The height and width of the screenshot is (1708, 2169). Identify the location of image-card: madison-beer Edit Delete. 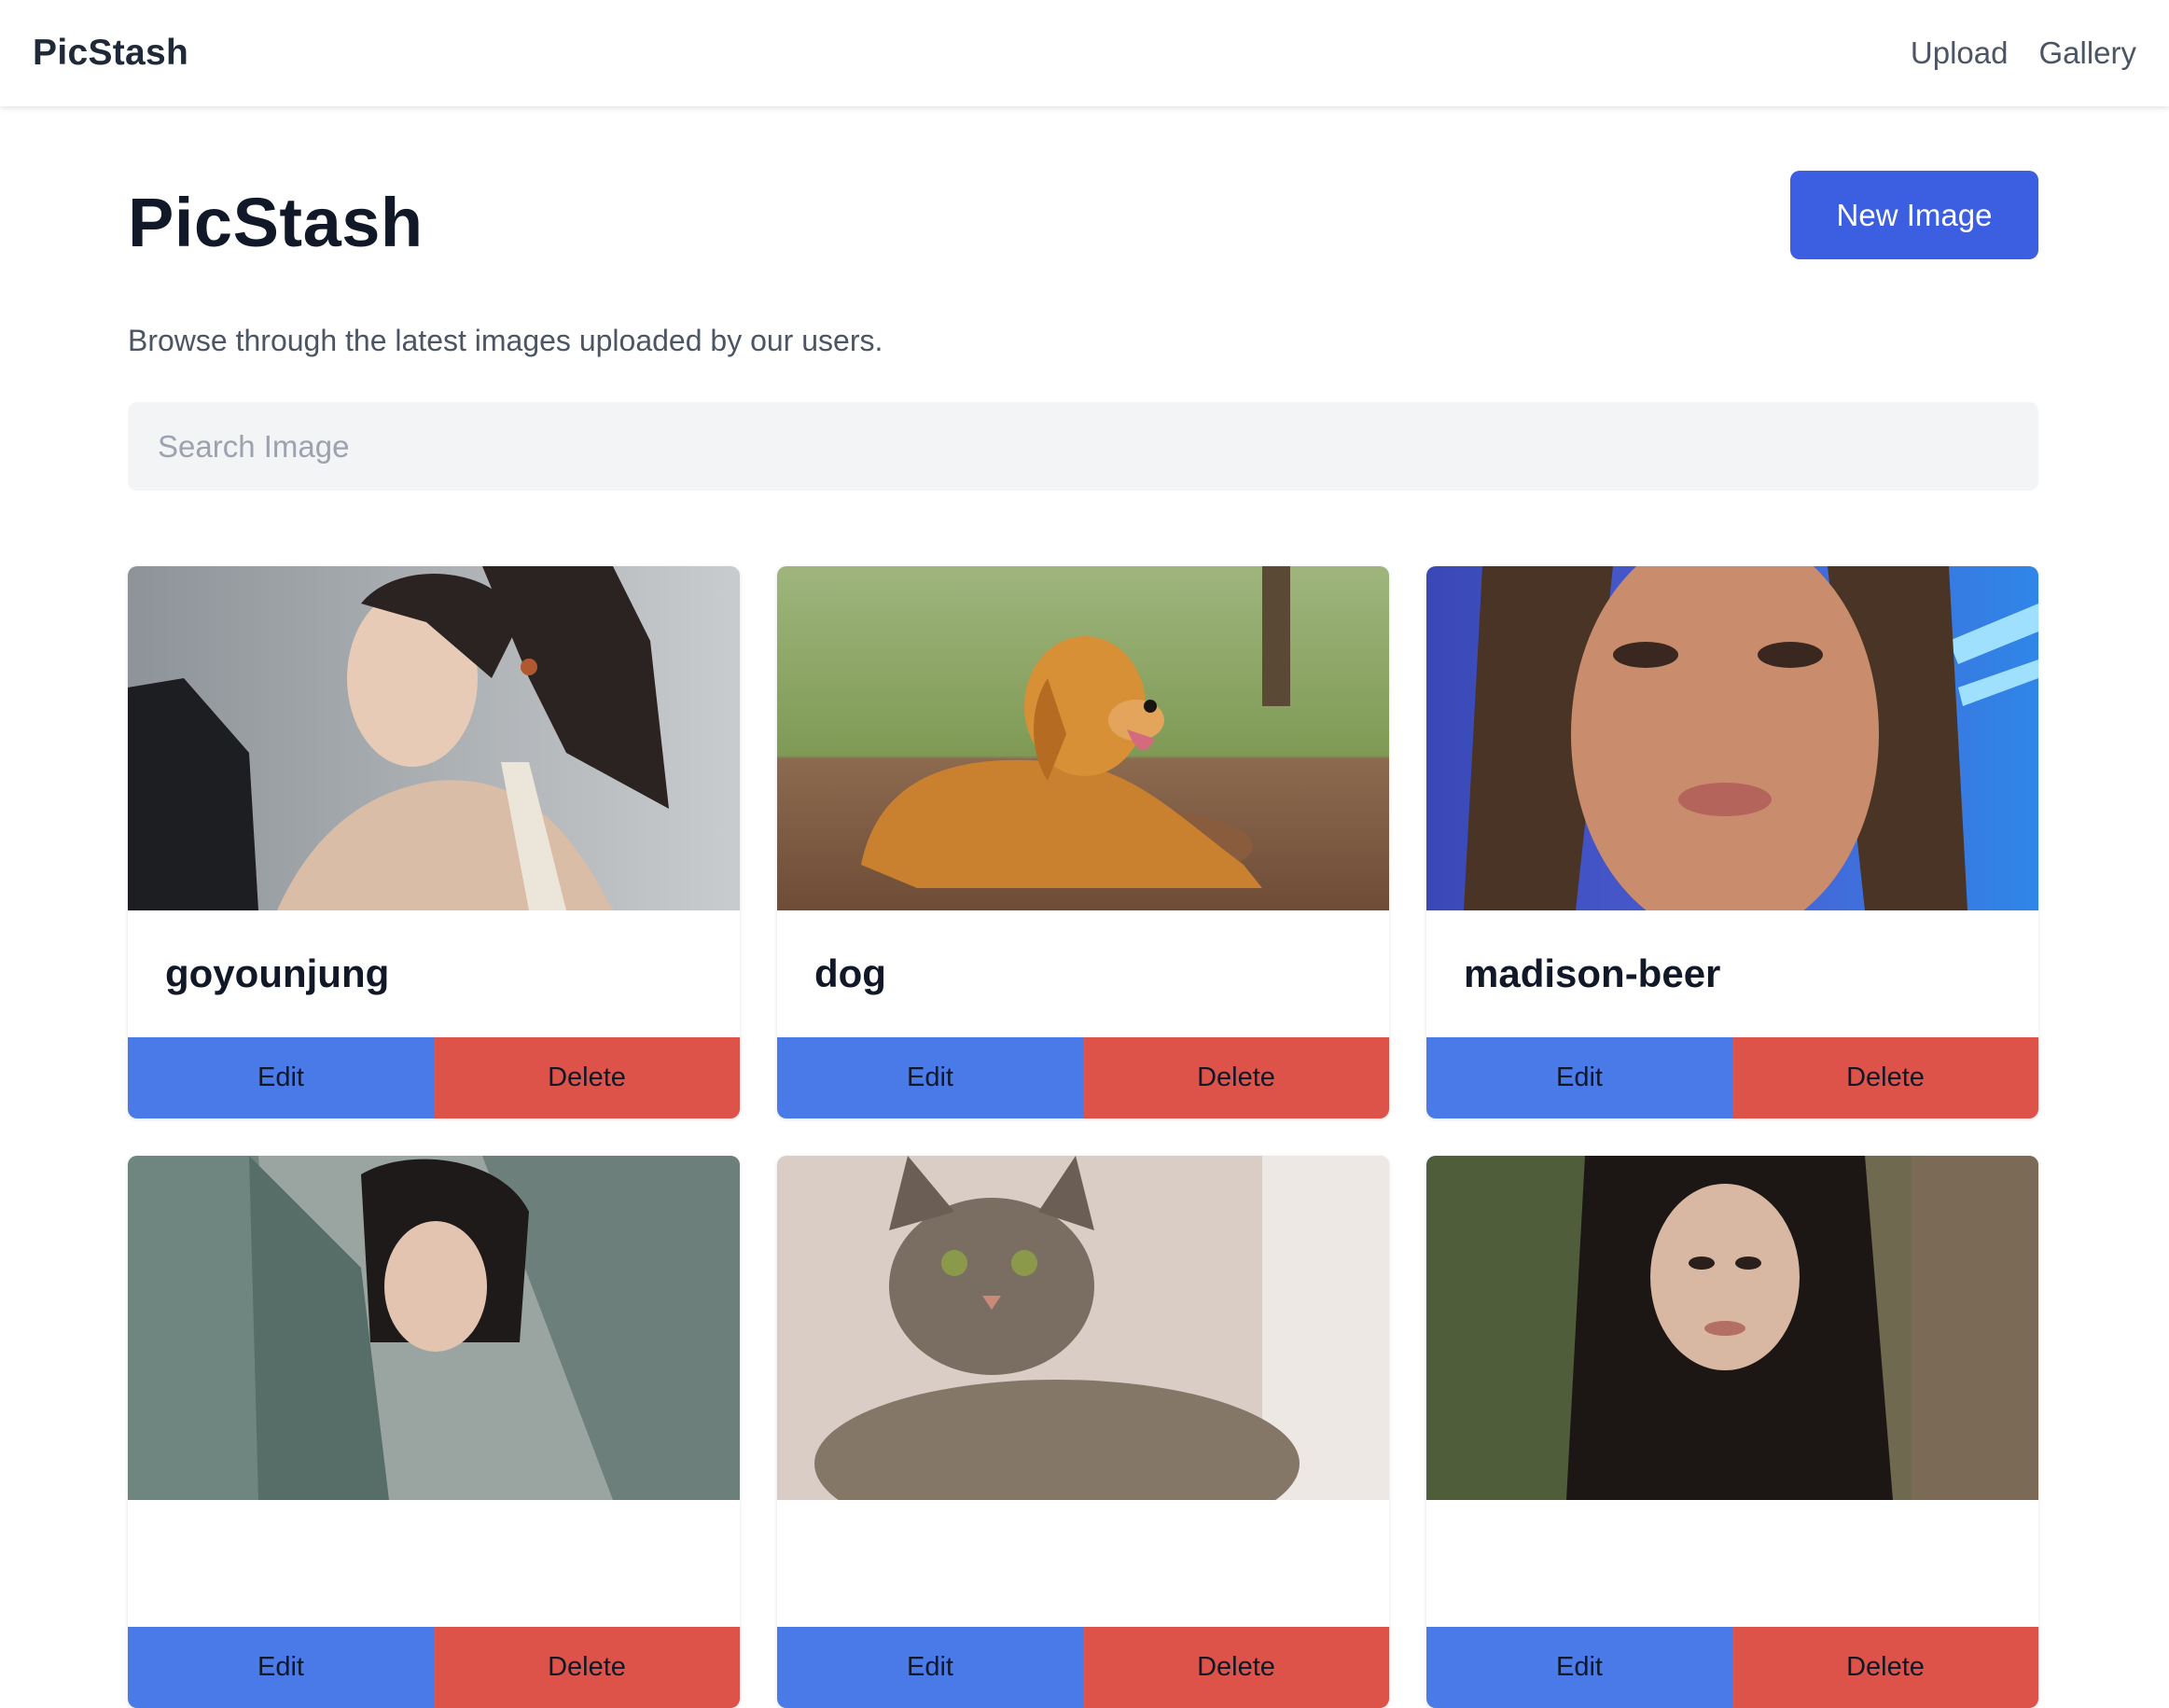
(1732, 842).